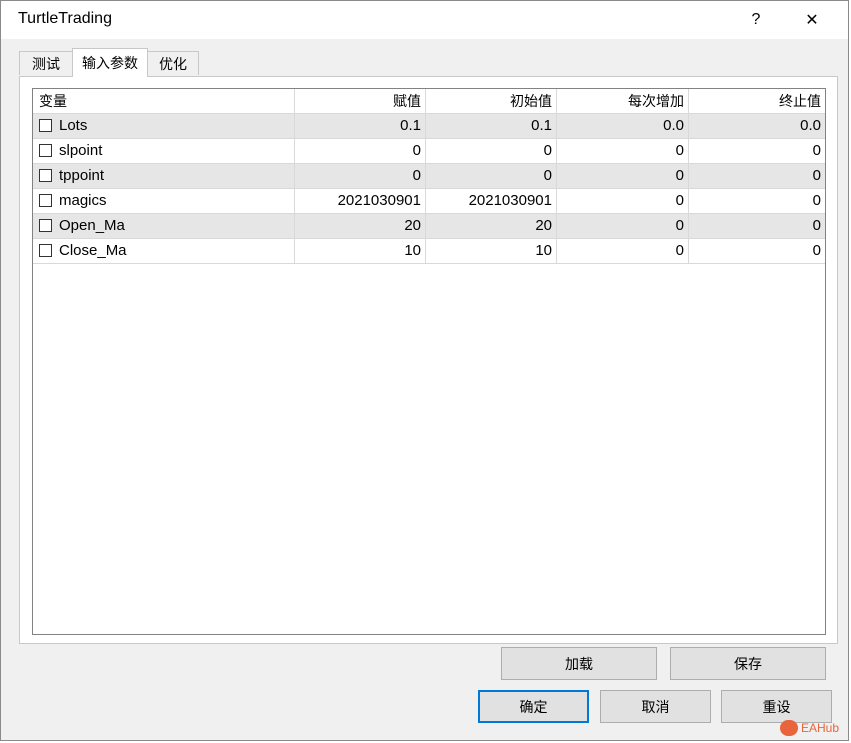 This screenshot has height=743, width=851. Describe the element at coordinates (93, 250) in the screenshot. I see `param-name: Close_Ma` at that location.